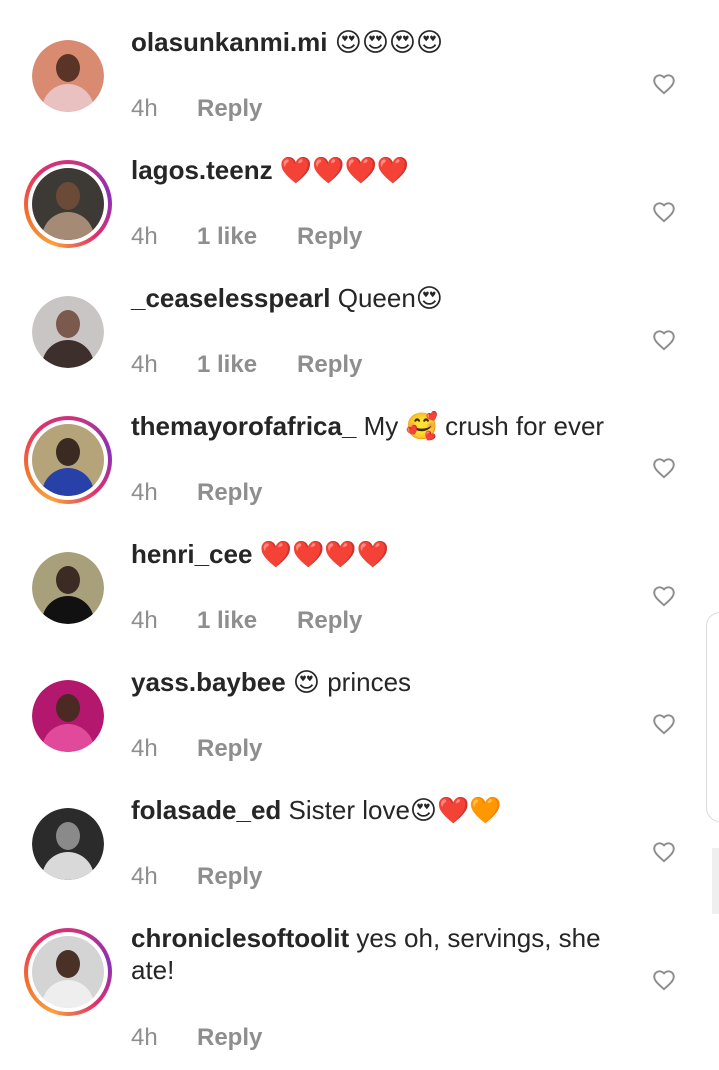 Image resolution: width=719 pixels, height=1070 pixels. Describe the element at coordinates (206, 810) in the screenshot. I see `comment-username: folasade_ed` at that location.